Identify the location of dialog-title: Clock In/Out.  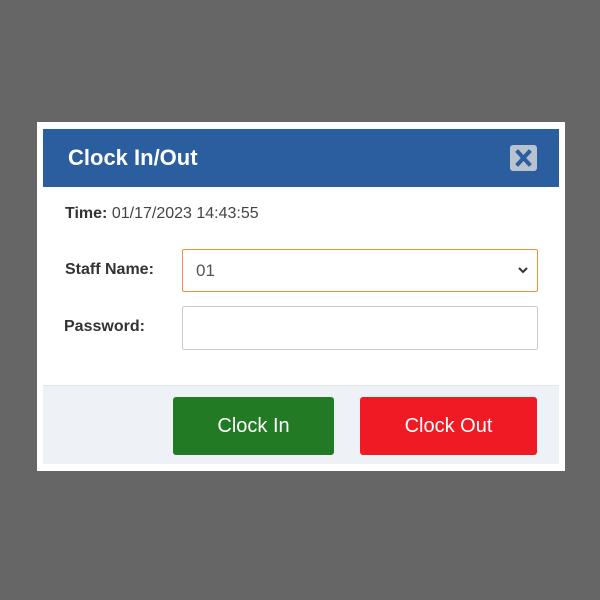
(133, 157).